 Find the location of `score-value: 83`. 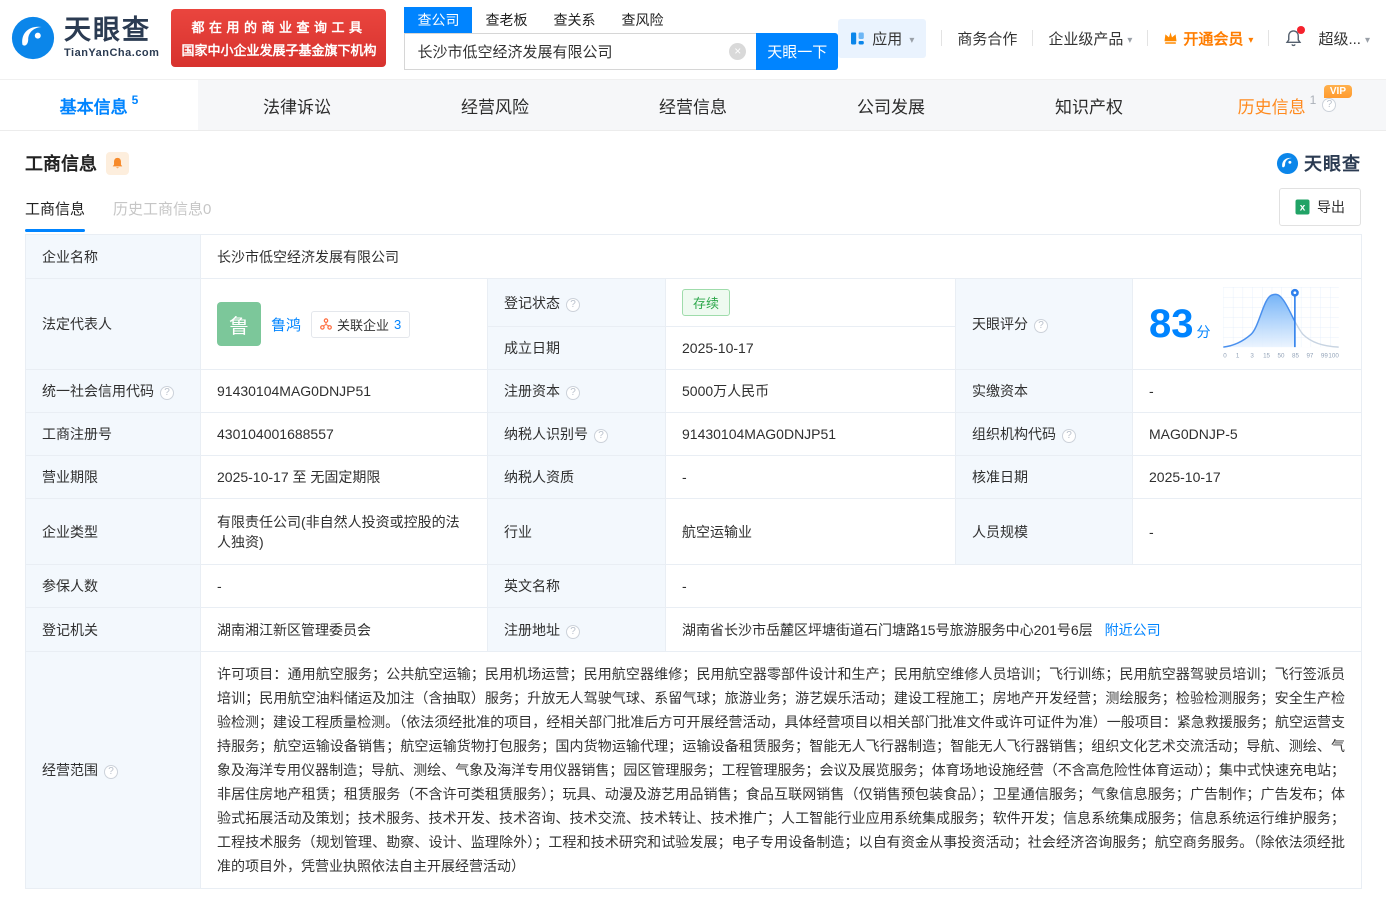

score-value: 83 is located at coordinates (1171, 324).